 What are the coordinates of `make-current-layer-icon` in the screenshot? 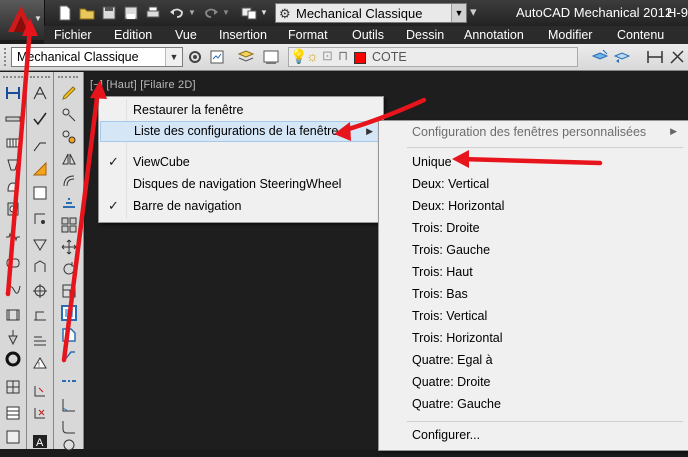 It's located at (600, 57).